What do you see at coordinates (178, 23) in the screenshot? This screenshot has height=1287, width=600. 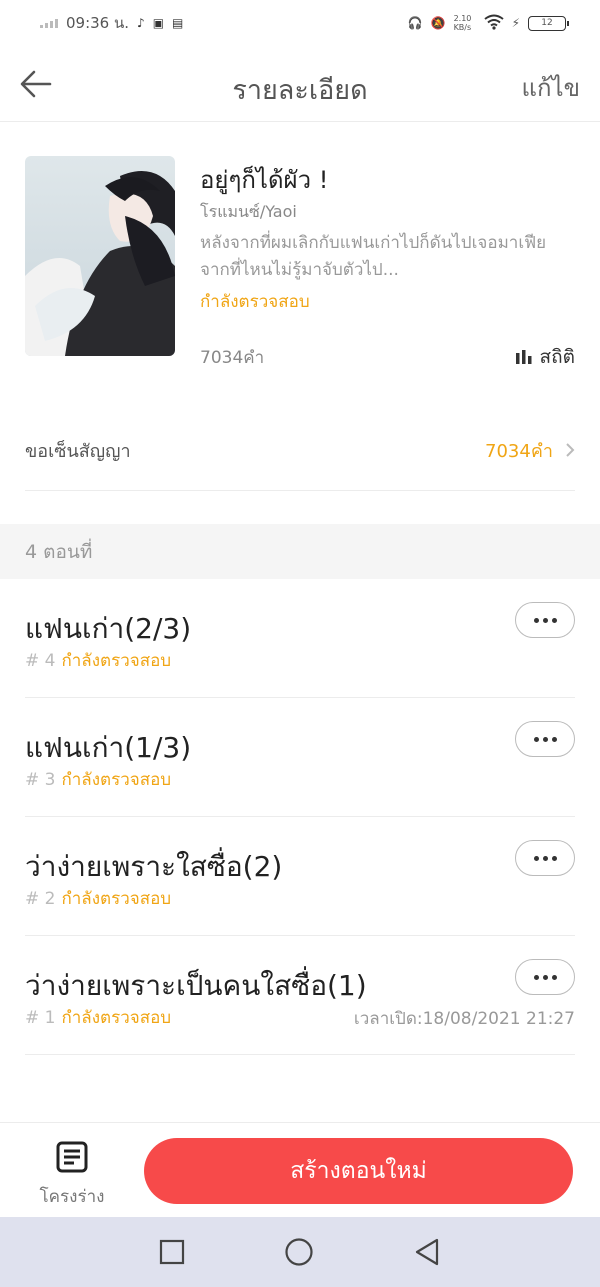 I see `gallery-notification-icon: ▤` at bounding box center [178, 23].